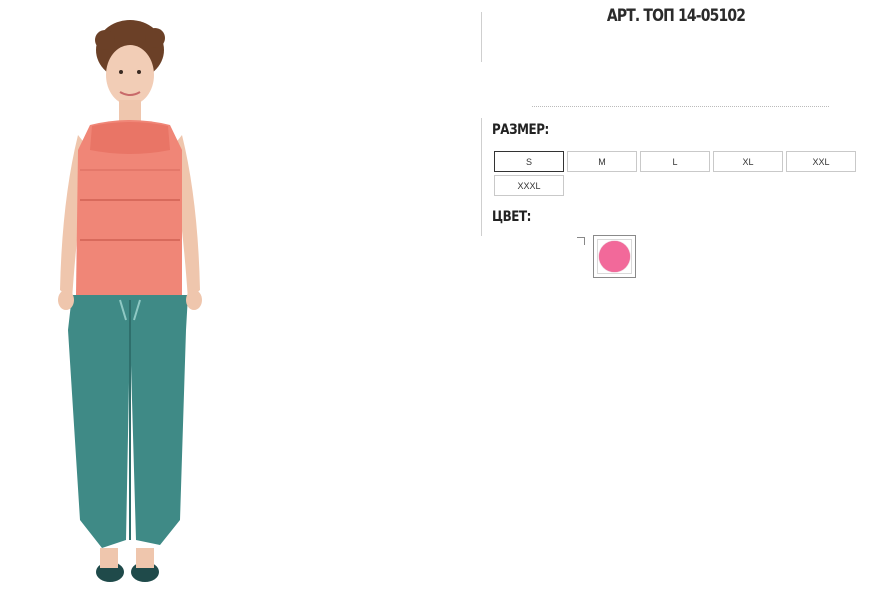 This screenshot has height=600, width=892. What do you see at coordinates (481, 37) in the screenshot?
I see `divider-top` at bounding box center [481, 37].